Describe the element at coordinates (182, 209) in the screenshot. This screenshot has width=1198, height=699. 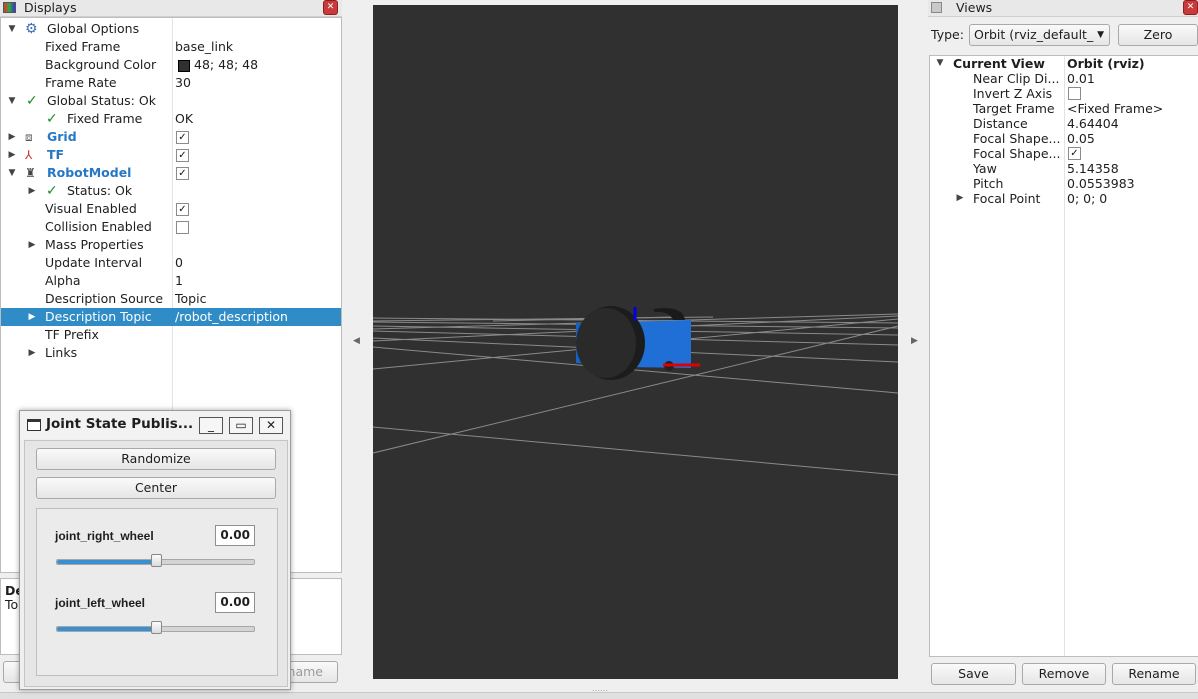
I see `visual-enabled-checkbox: ✓` at that location.